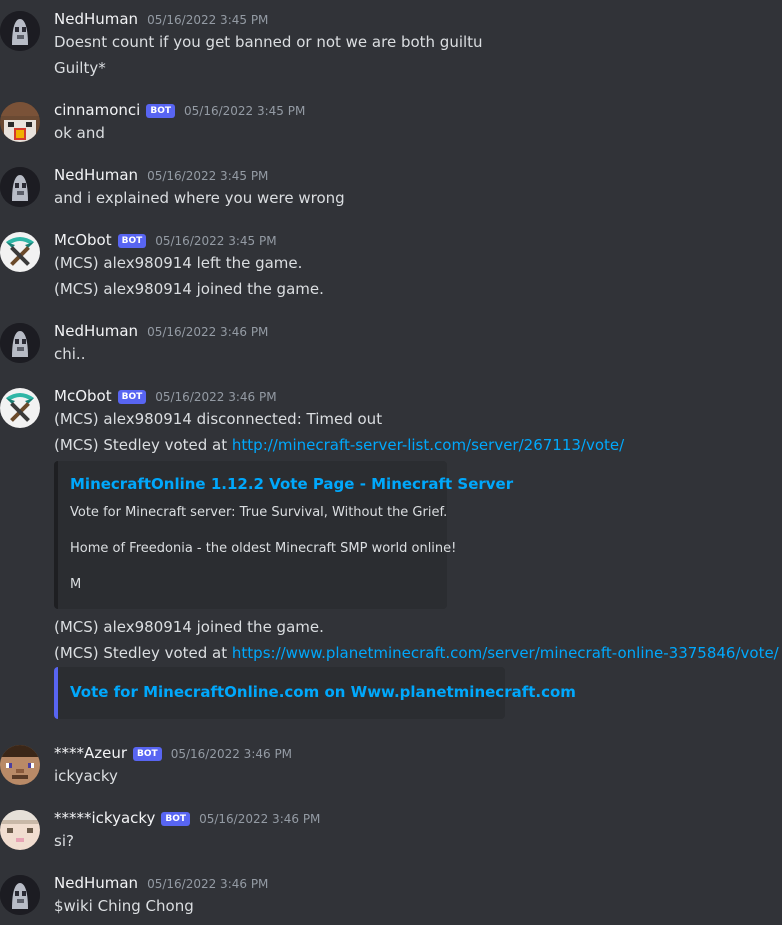 The image size is (782, 925). I want to click on message-text: chi.., so click(70, 354).